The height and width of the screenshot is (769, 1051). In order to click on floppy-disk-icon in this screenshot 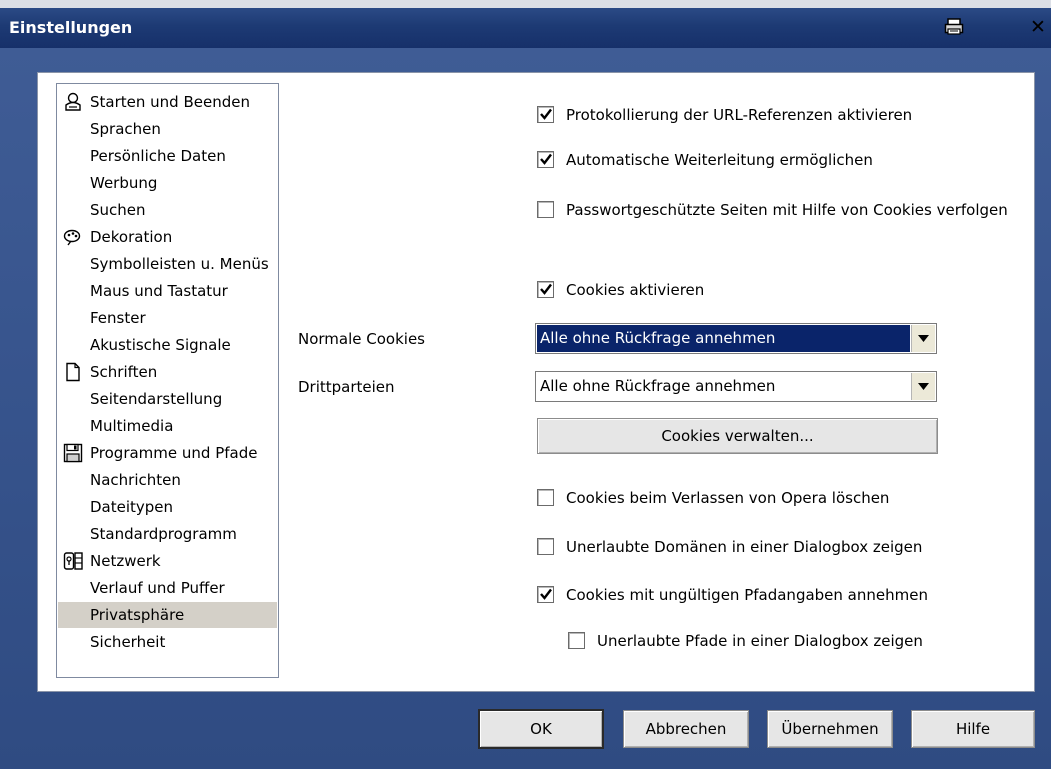, I will do `click(73, 453)`.